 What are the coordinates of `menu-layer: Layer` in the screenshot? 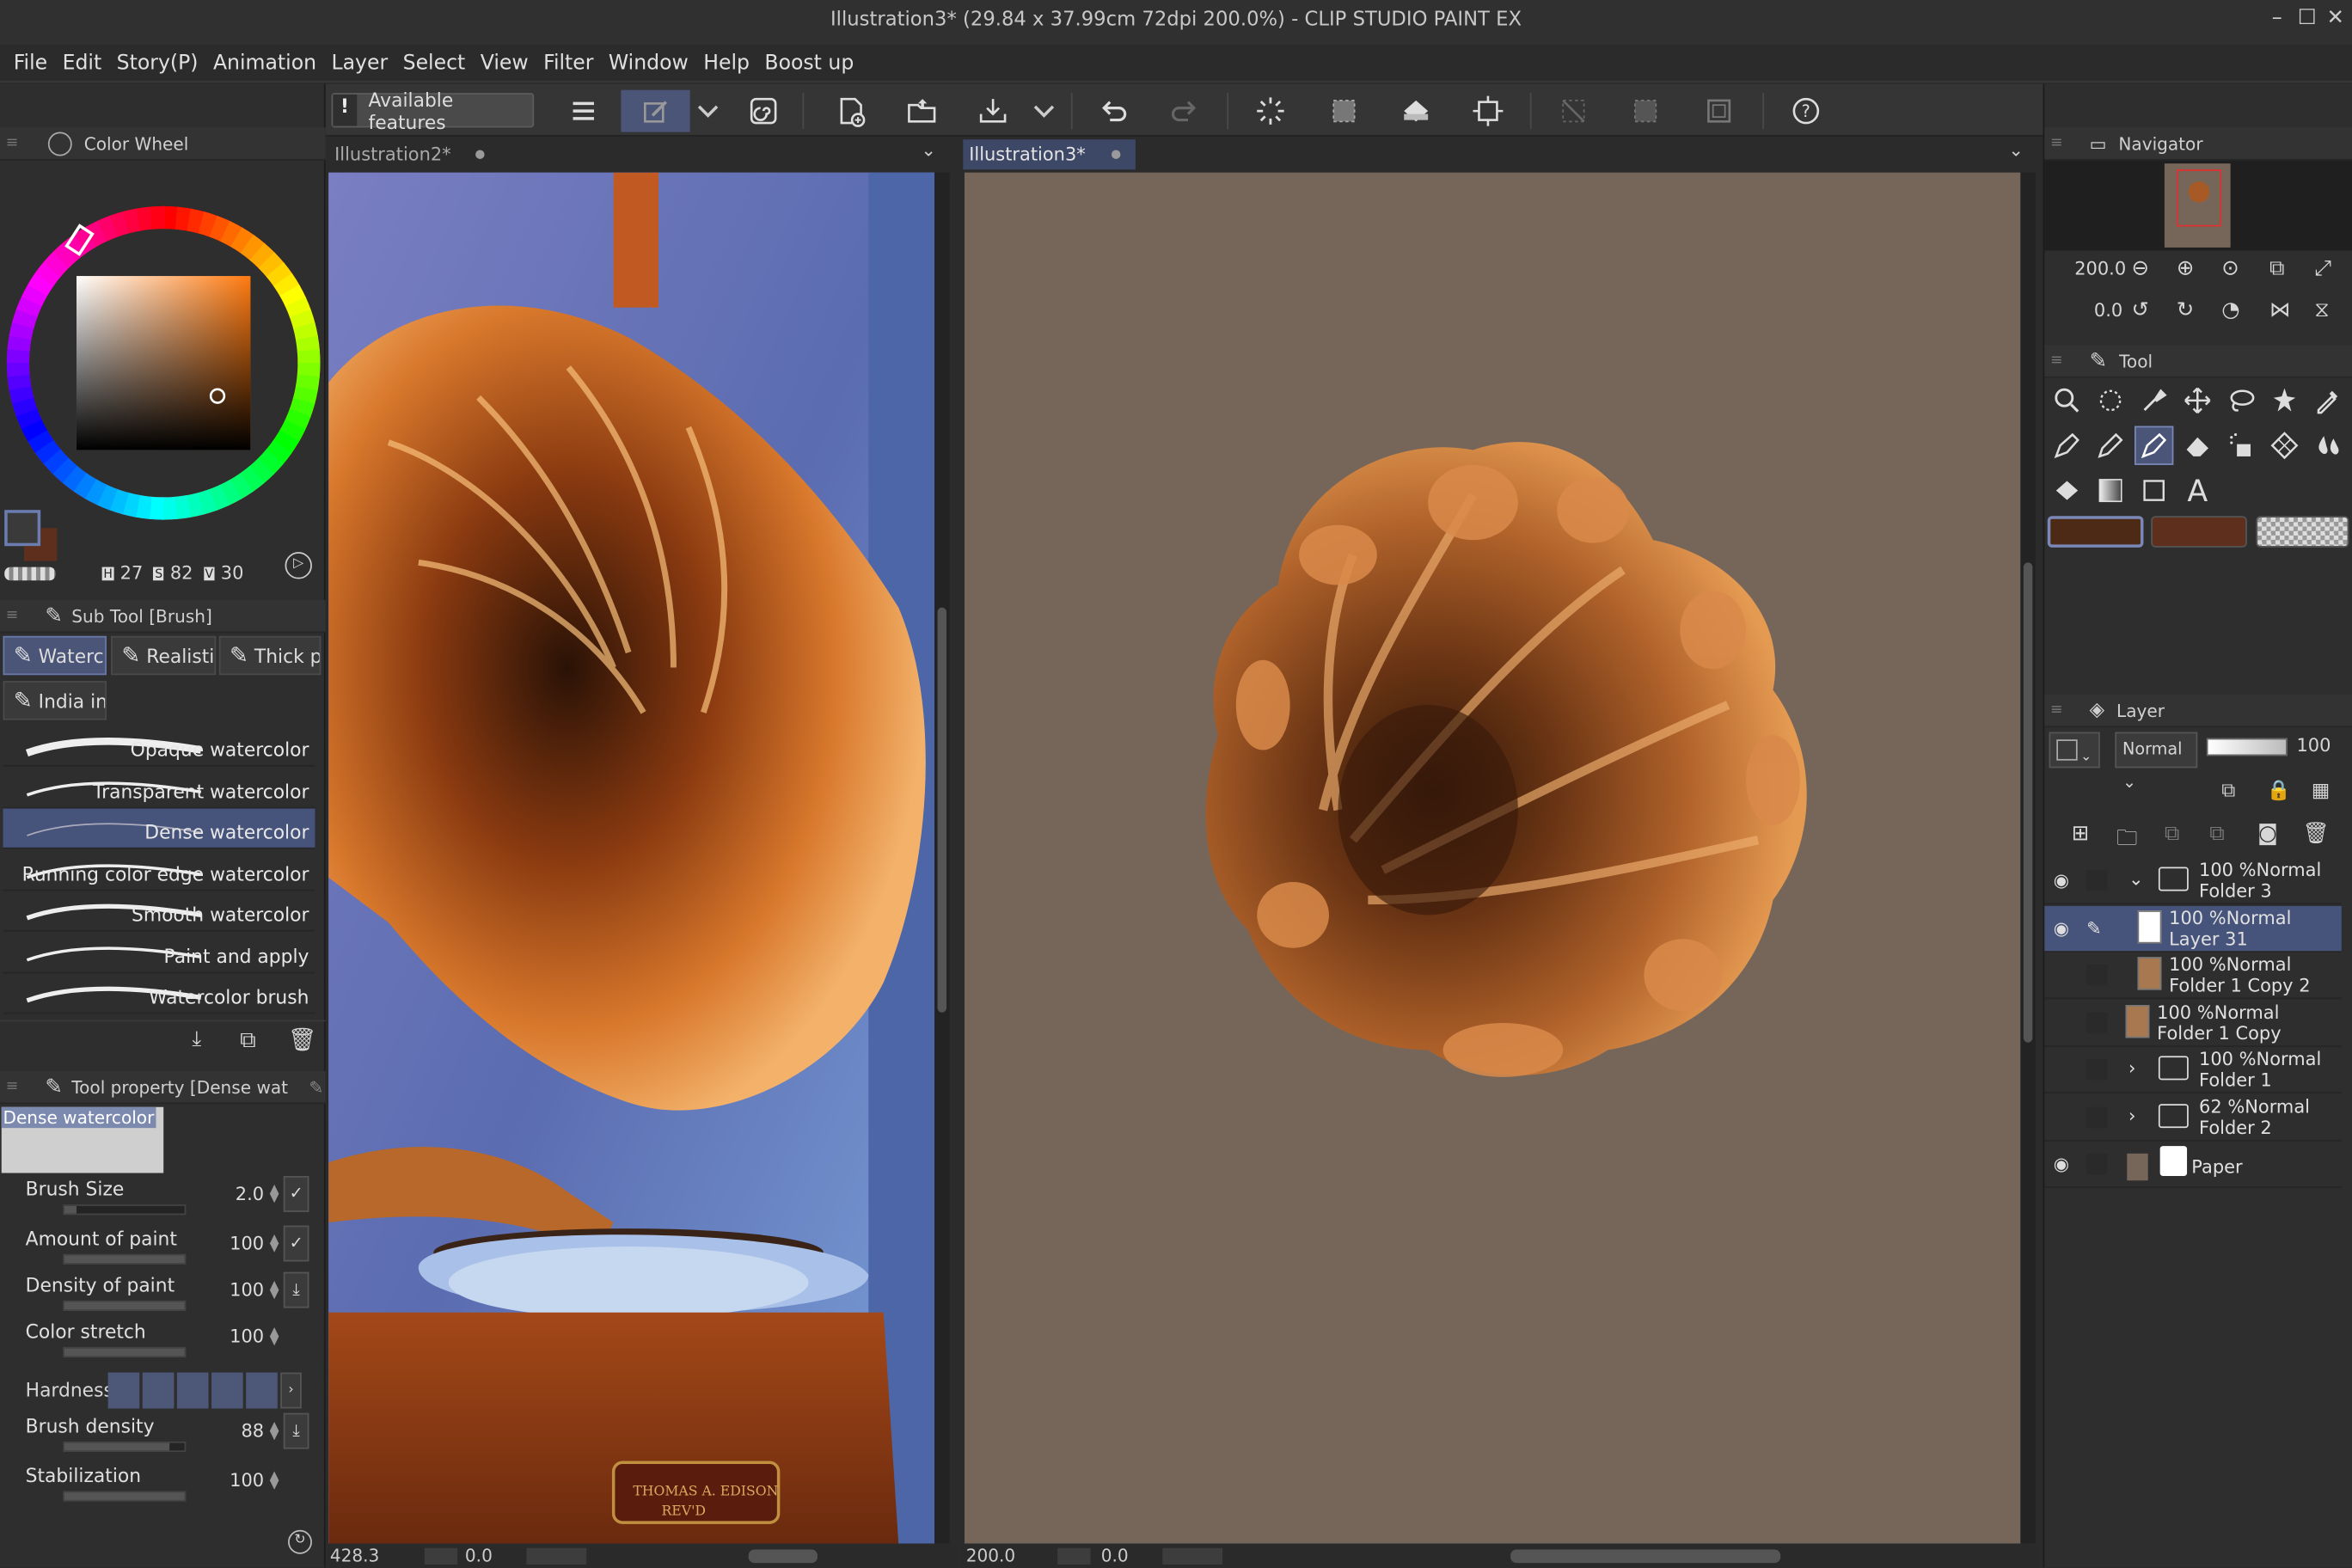 It's located at (359, 63).